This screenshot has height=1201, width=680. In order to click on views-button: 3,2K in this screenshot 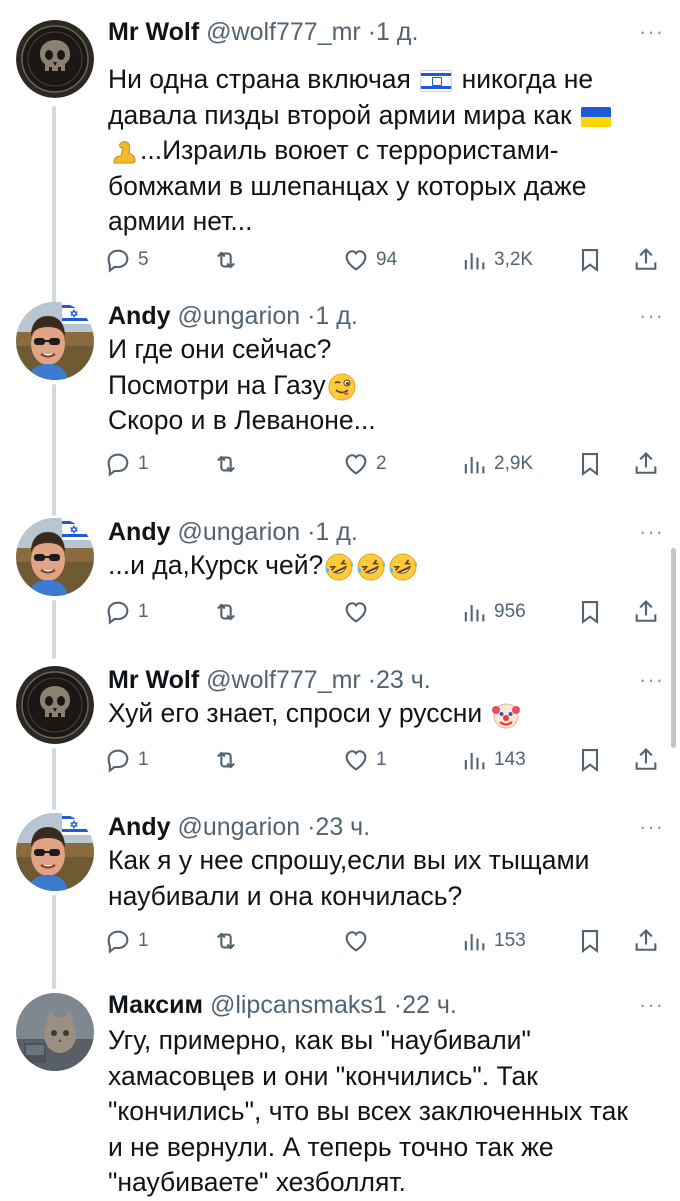, I will do `click(496, 260)`.